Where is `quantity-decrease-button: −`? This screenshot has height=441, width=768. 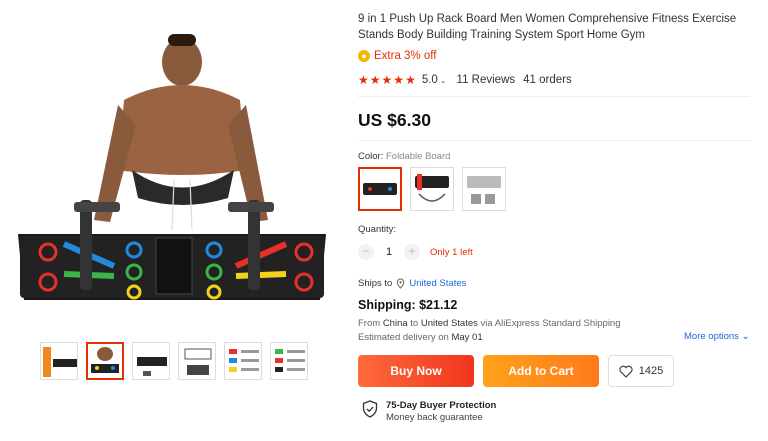
quantity-decrease-button: − is located at coordinates (366, 252).